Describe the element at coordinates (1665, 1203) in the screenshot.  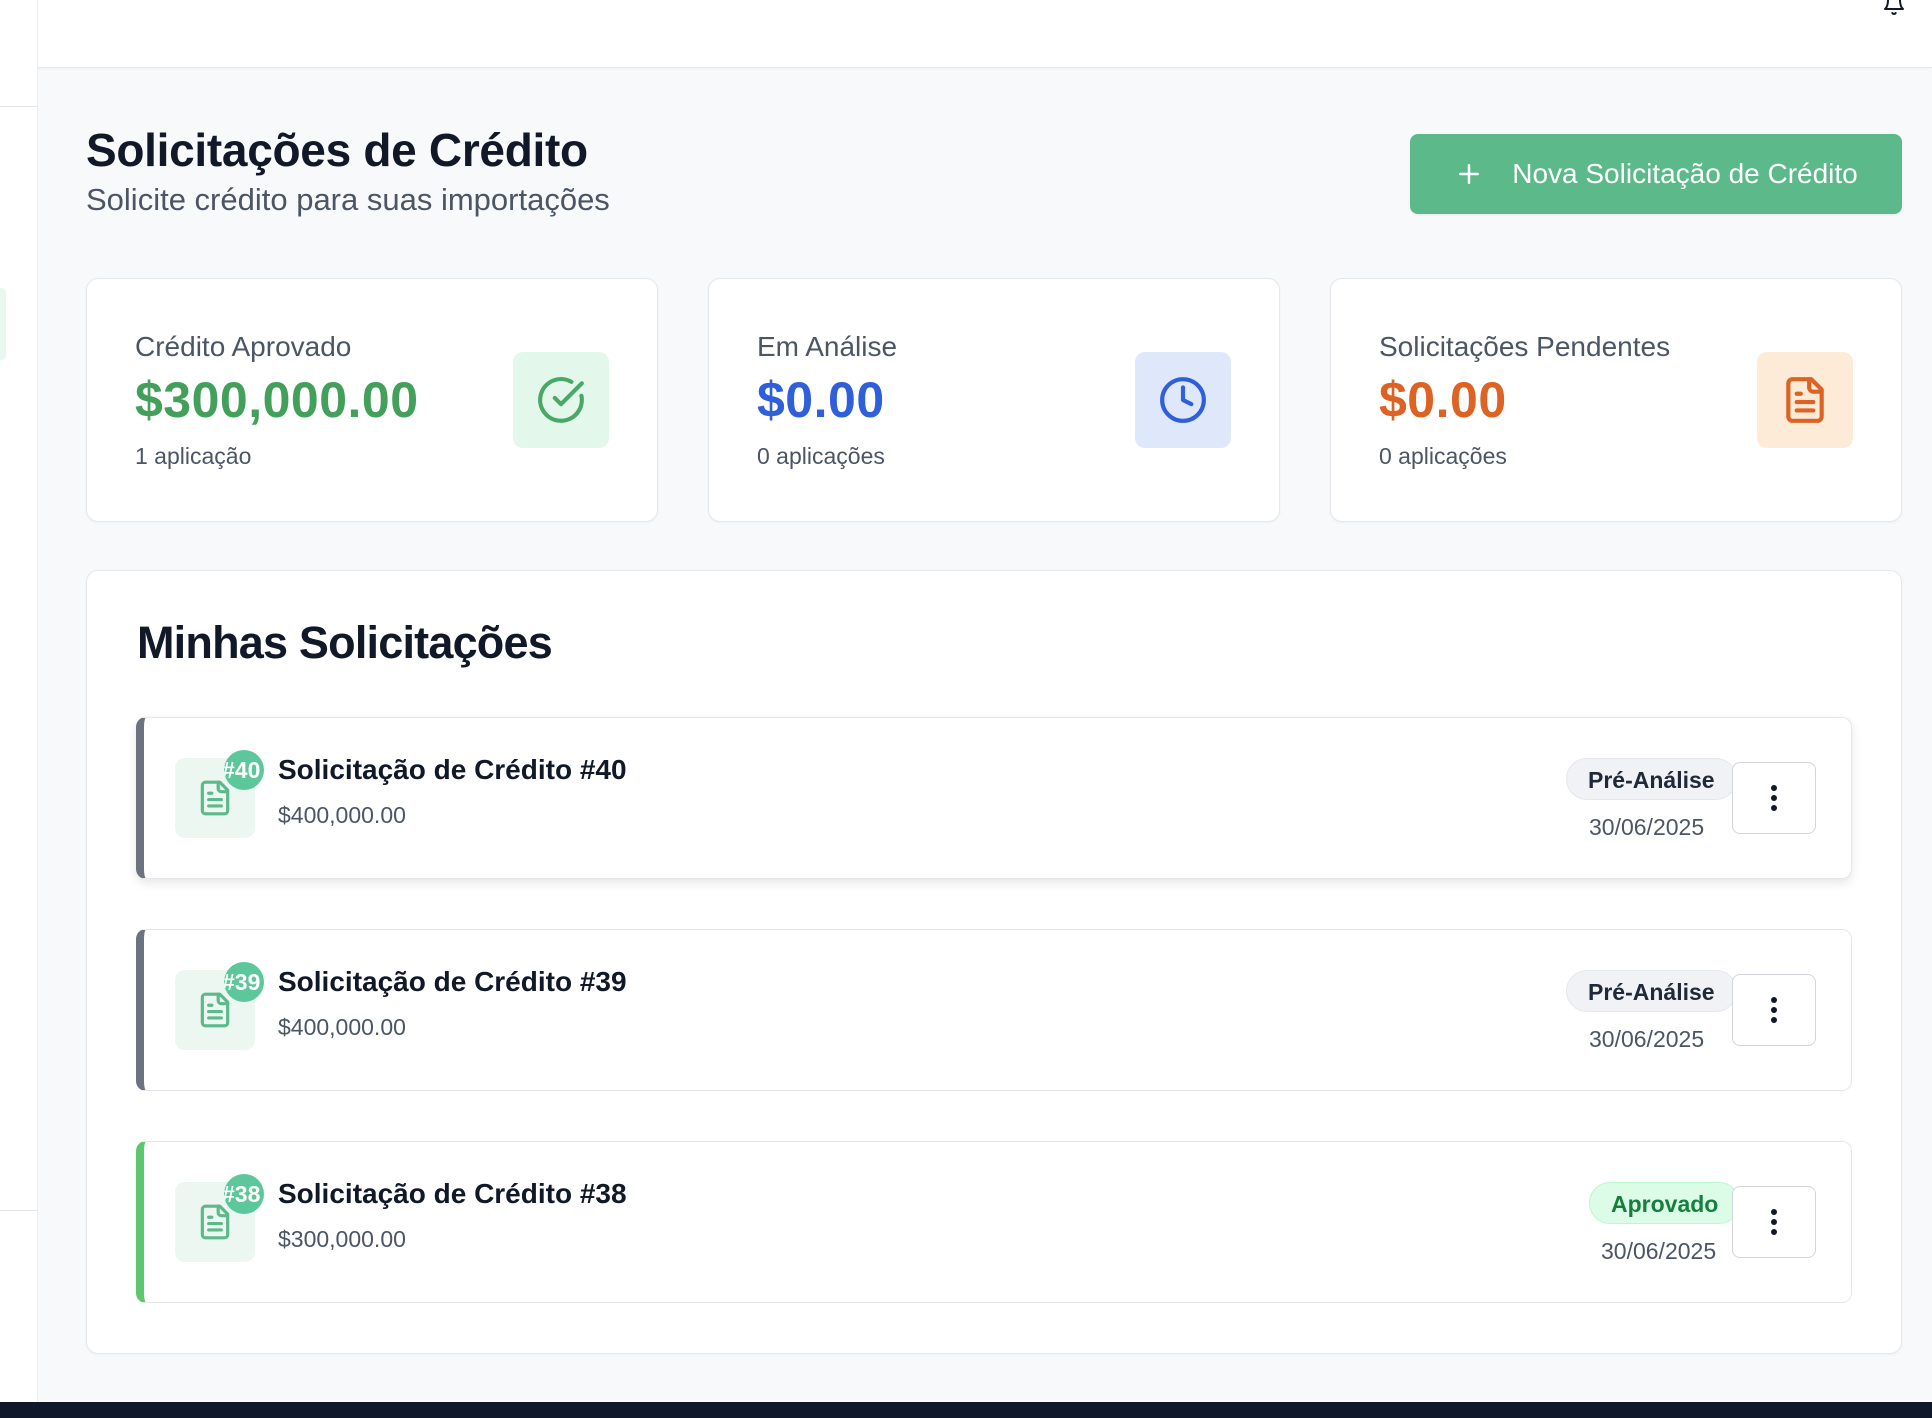
I see `status-badge: Aprovado` at that location.